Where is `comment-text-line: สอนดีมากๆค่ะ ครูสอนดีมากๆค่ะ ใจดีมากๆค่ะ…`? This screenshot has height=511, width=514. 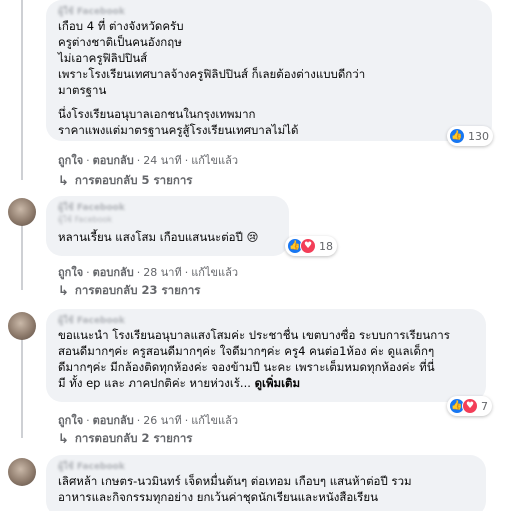 comment-text-line: สอนดีมากๆค่ะ ครูสอนดีมากๆค่ะ ใจดีมากๆค่ะ… is located at coordinates (246, 351).